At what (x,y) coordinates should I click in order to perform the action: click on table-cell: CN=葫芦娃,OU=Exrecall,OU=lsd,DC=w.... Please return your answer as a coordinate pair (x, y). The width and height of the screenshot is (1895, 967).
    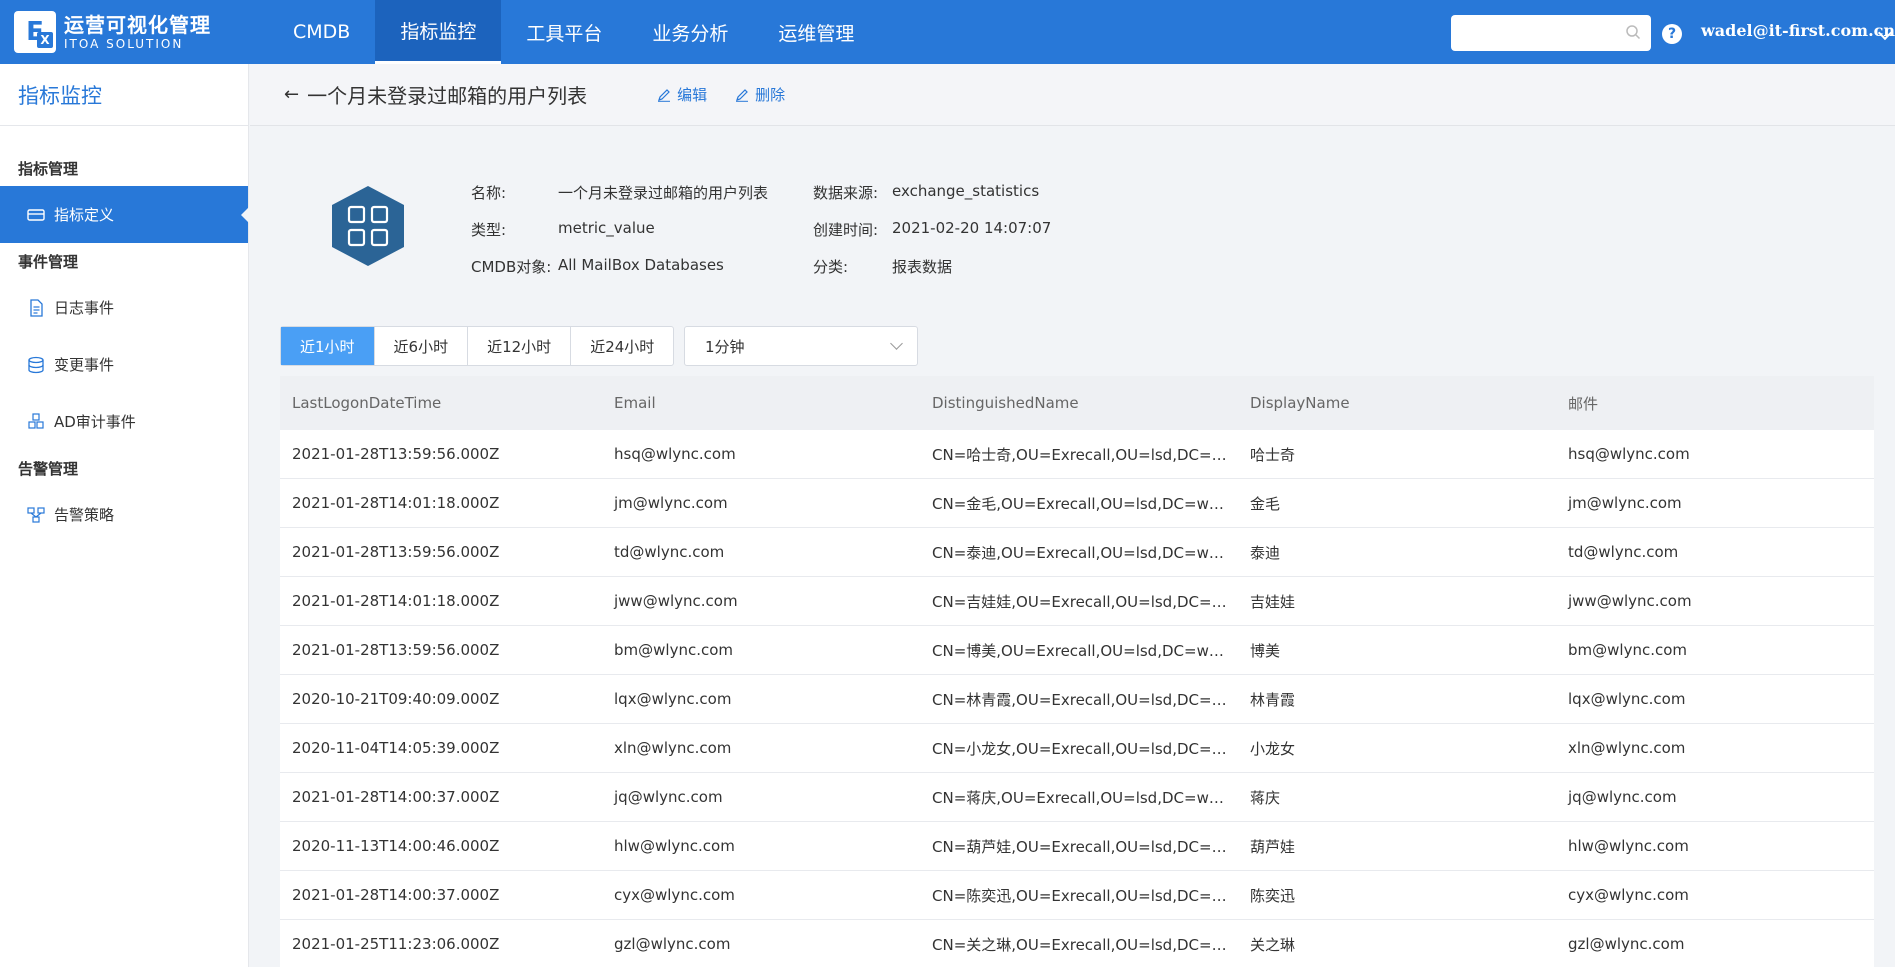
    Looking at the image, I should click on (1084, 846).